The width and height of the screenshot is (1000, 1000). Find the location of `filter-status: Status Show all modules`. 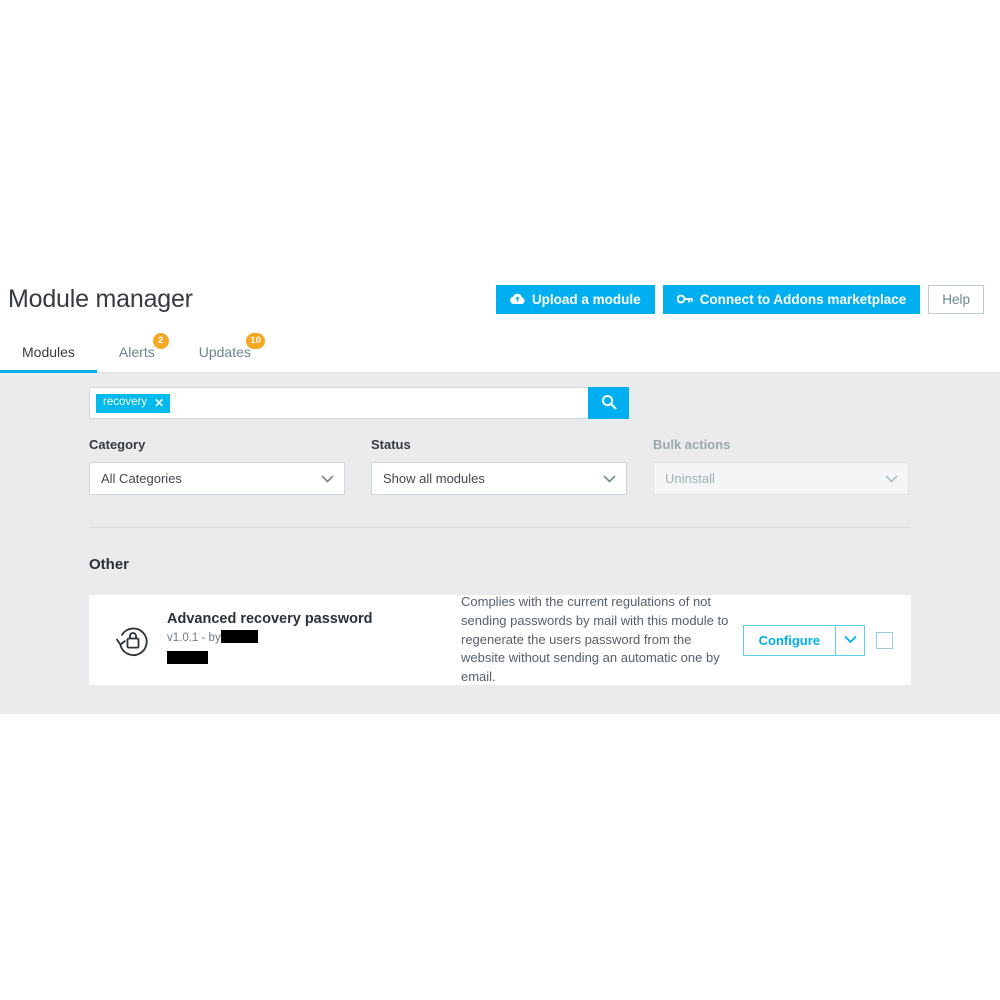

filter-status: Status Show all modules is located at coordinates (499, 466).